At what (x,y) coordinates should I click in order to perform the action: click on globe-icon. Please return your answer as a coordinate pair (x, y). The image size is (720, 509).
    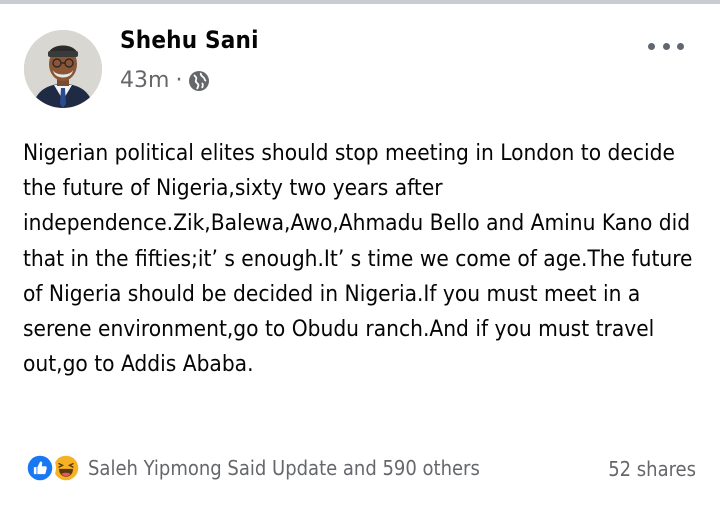
    Looking at the image, I should click on (199, 81).